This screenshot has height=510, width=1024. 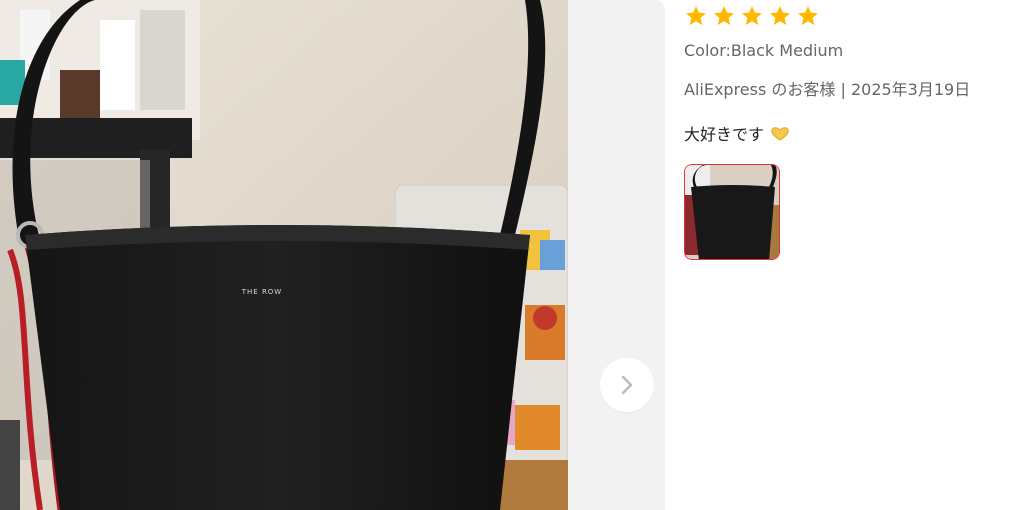 I want to click on chevron-right-icon, so click(x=627, y=385).